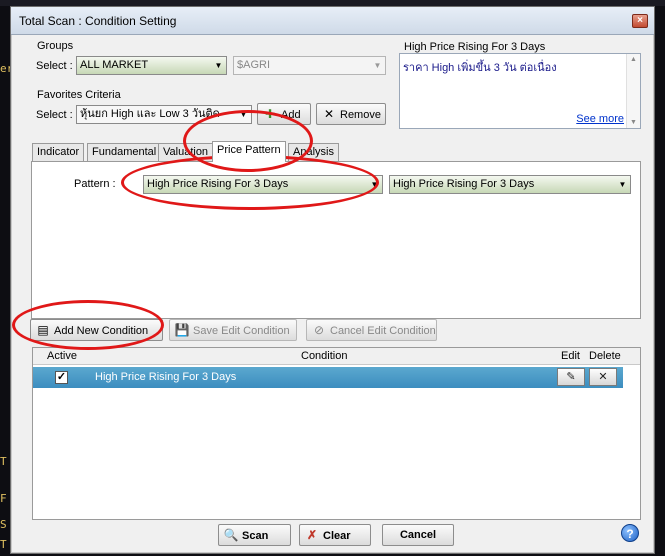 This screenshot has height=556, width=665. I want to click on add-new-condition-button: ▤ Add New Condition, so click(96, 330).